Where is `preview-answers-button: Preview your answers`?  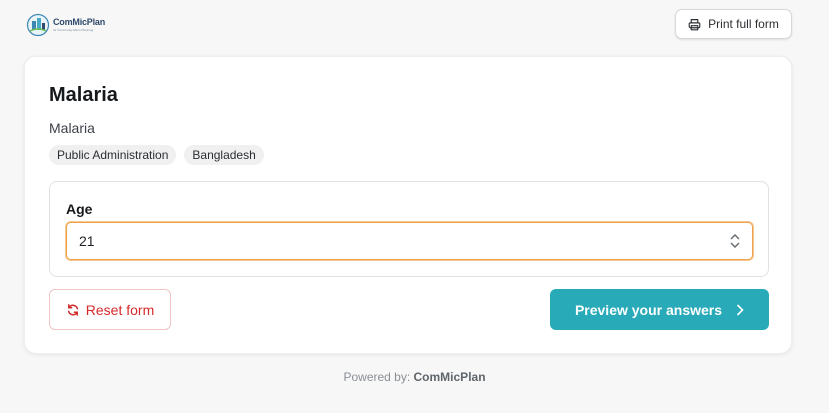 preview-answers-button: Preview your answers is located at coordinates (659, 309).